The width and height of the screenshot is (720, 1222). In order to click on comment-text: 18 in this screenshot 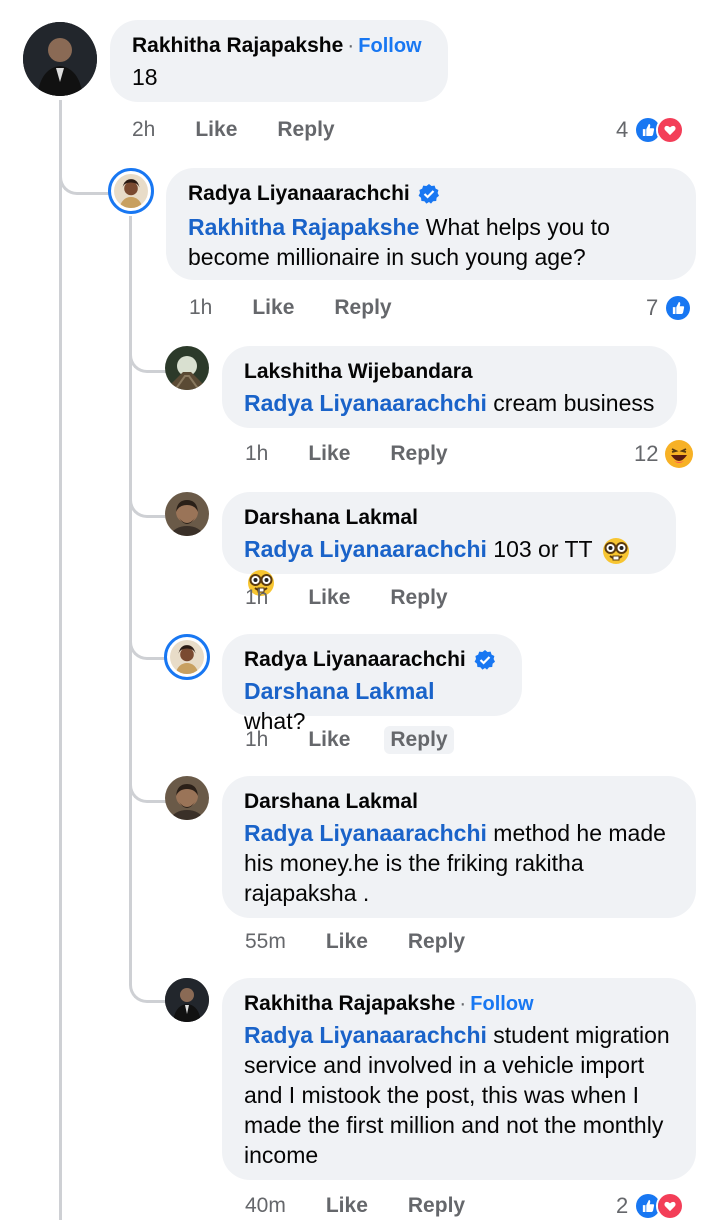, I will do `click(145, 77)`.